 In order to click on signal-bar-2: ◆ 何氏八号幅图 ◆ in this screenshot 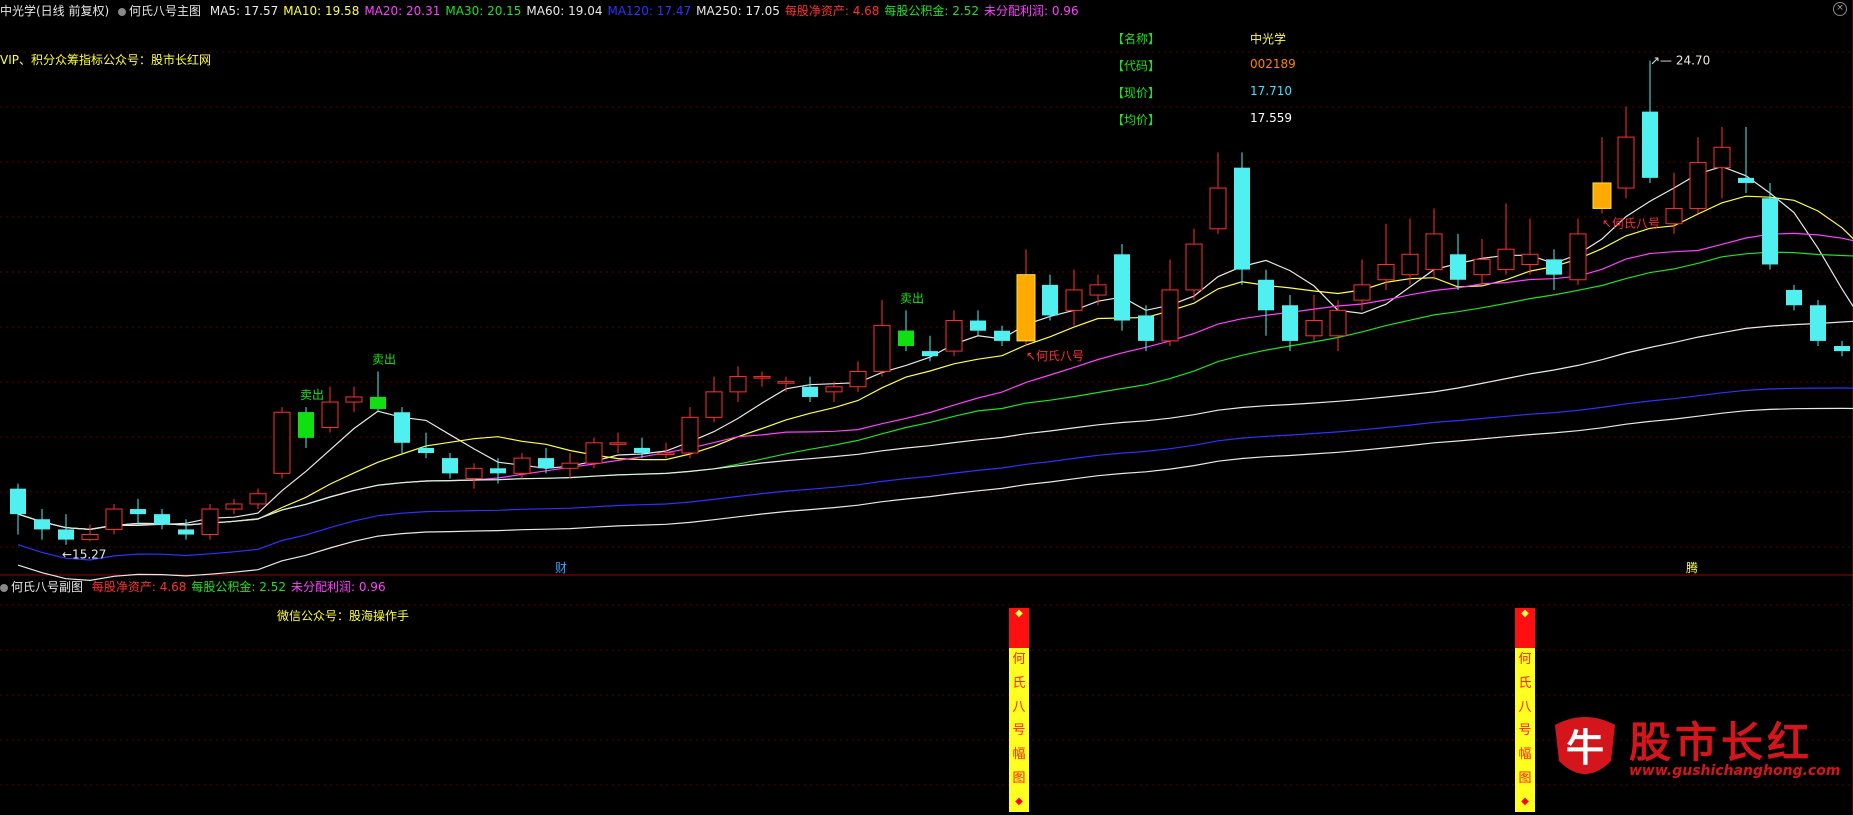, I will do `click(1525, 710)`.